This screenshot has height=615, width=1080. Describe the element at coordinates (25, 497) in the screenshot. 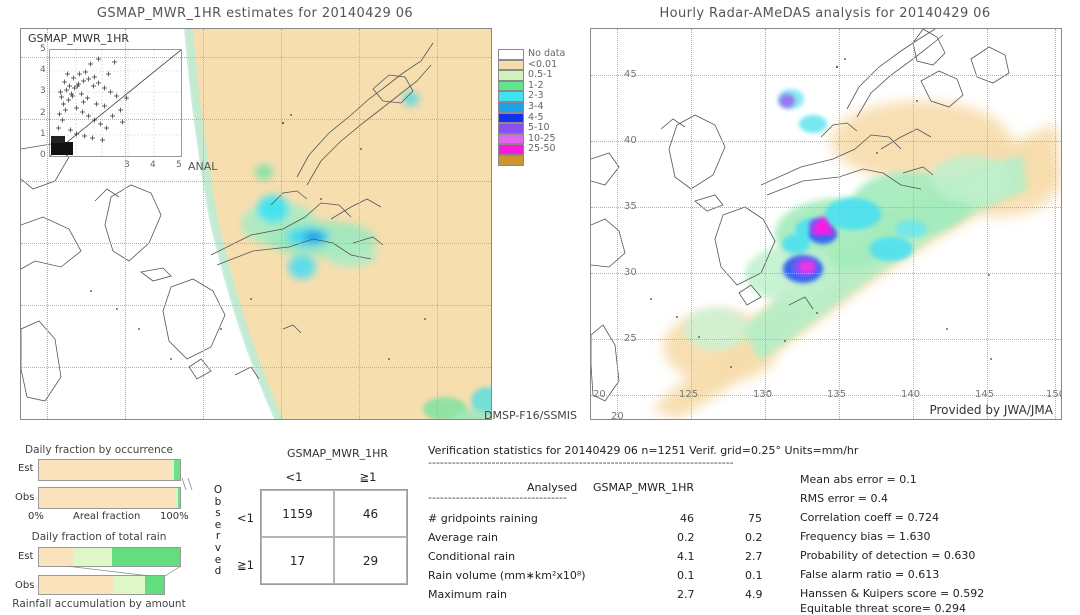

I see `occurrence-obs-label: Obs` at that location.